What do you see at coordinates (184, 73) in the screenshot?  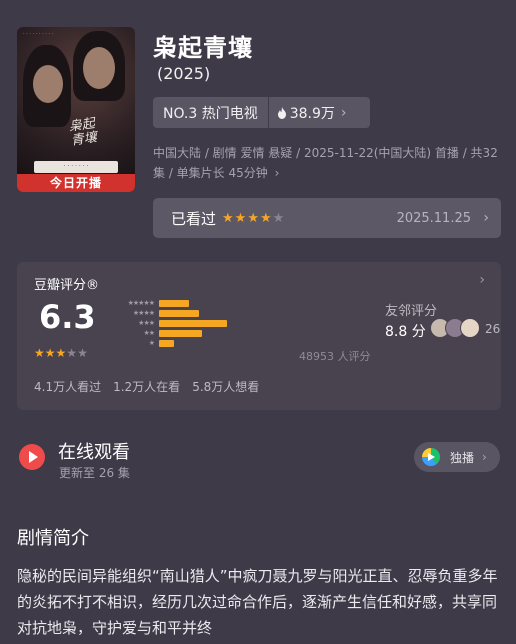 I see `release-year: (2025)` at bounding box center [184, 73].